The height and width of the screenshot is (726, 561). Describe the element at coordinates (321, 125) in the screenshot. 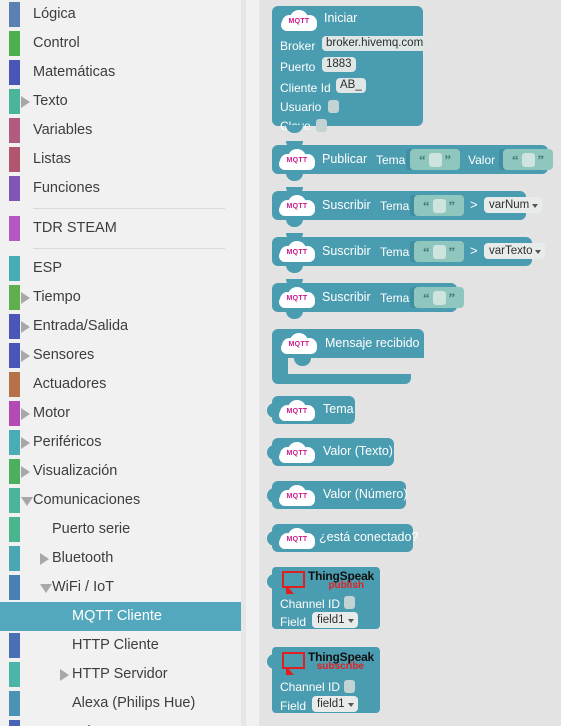

I see `field-input-clave` at that location.